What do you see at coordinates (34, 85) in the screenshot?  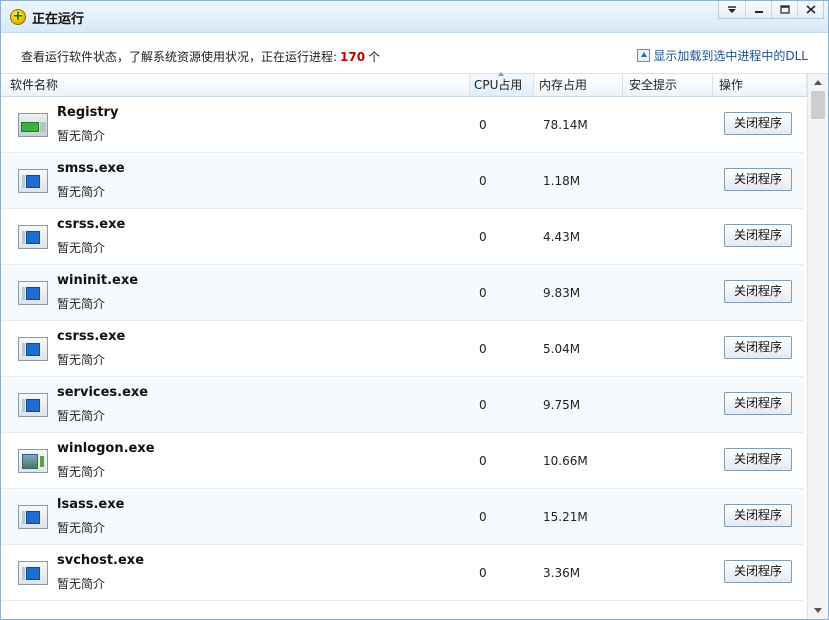 I see `column-header-name-label: 软件名称` at bounding box center [34, 85].